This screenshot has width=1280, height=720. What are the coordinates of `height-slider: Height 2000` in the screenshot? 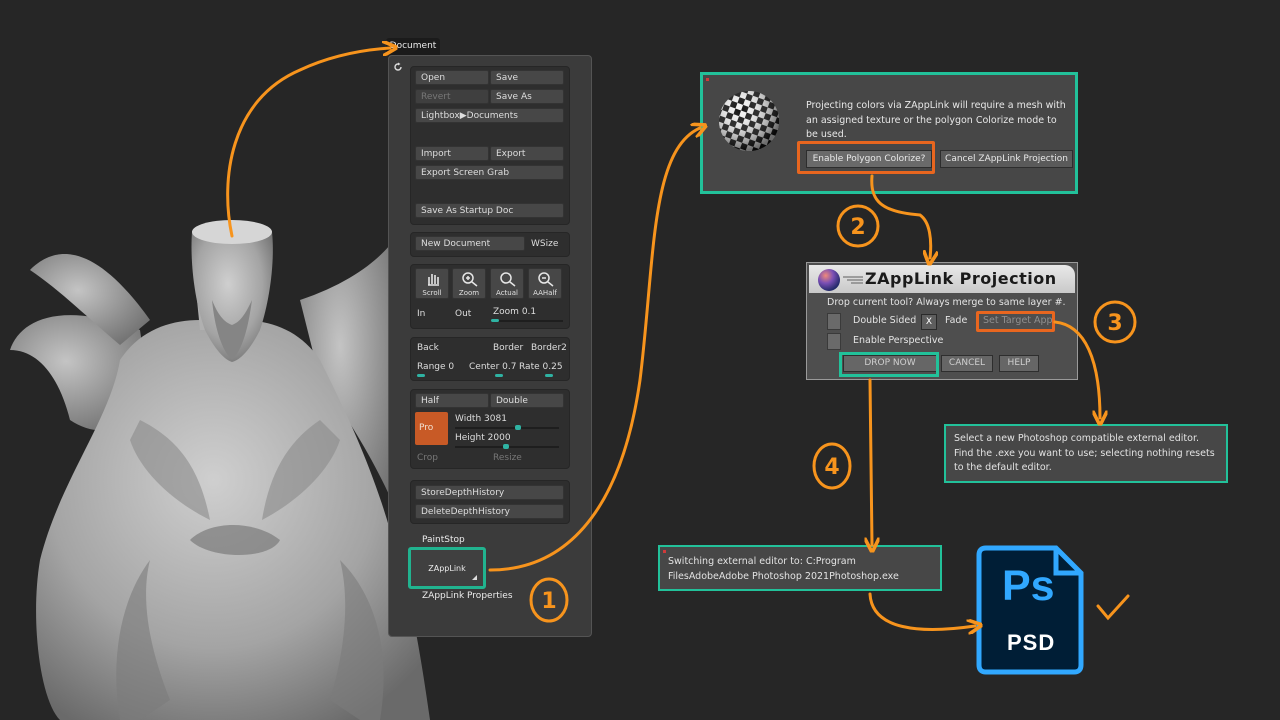 It's located at (483, 438).